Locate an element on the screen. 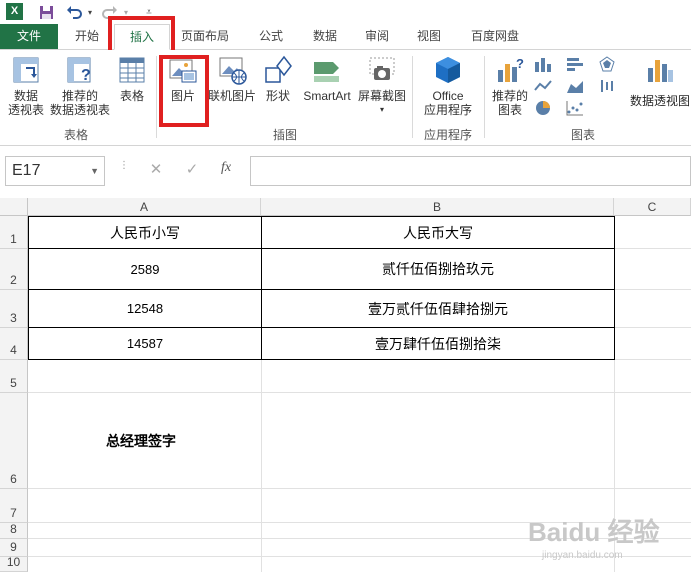 This screenshot has width=691, height=572. screenshot-label: 屏幕截图 is located at coordinates (381, 96).